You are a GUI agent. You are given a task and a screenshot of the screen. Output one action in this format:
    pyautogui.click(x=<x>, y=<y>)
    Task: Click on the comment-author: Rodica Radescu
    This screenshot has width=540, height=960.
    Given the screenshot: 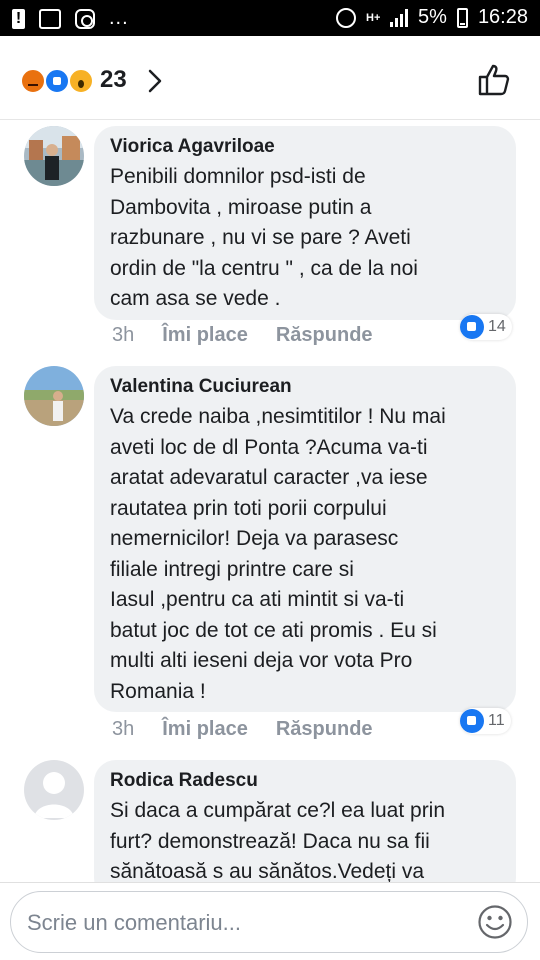 What is the action you would take?
    pyautogui.click(x=305, y=781)
    